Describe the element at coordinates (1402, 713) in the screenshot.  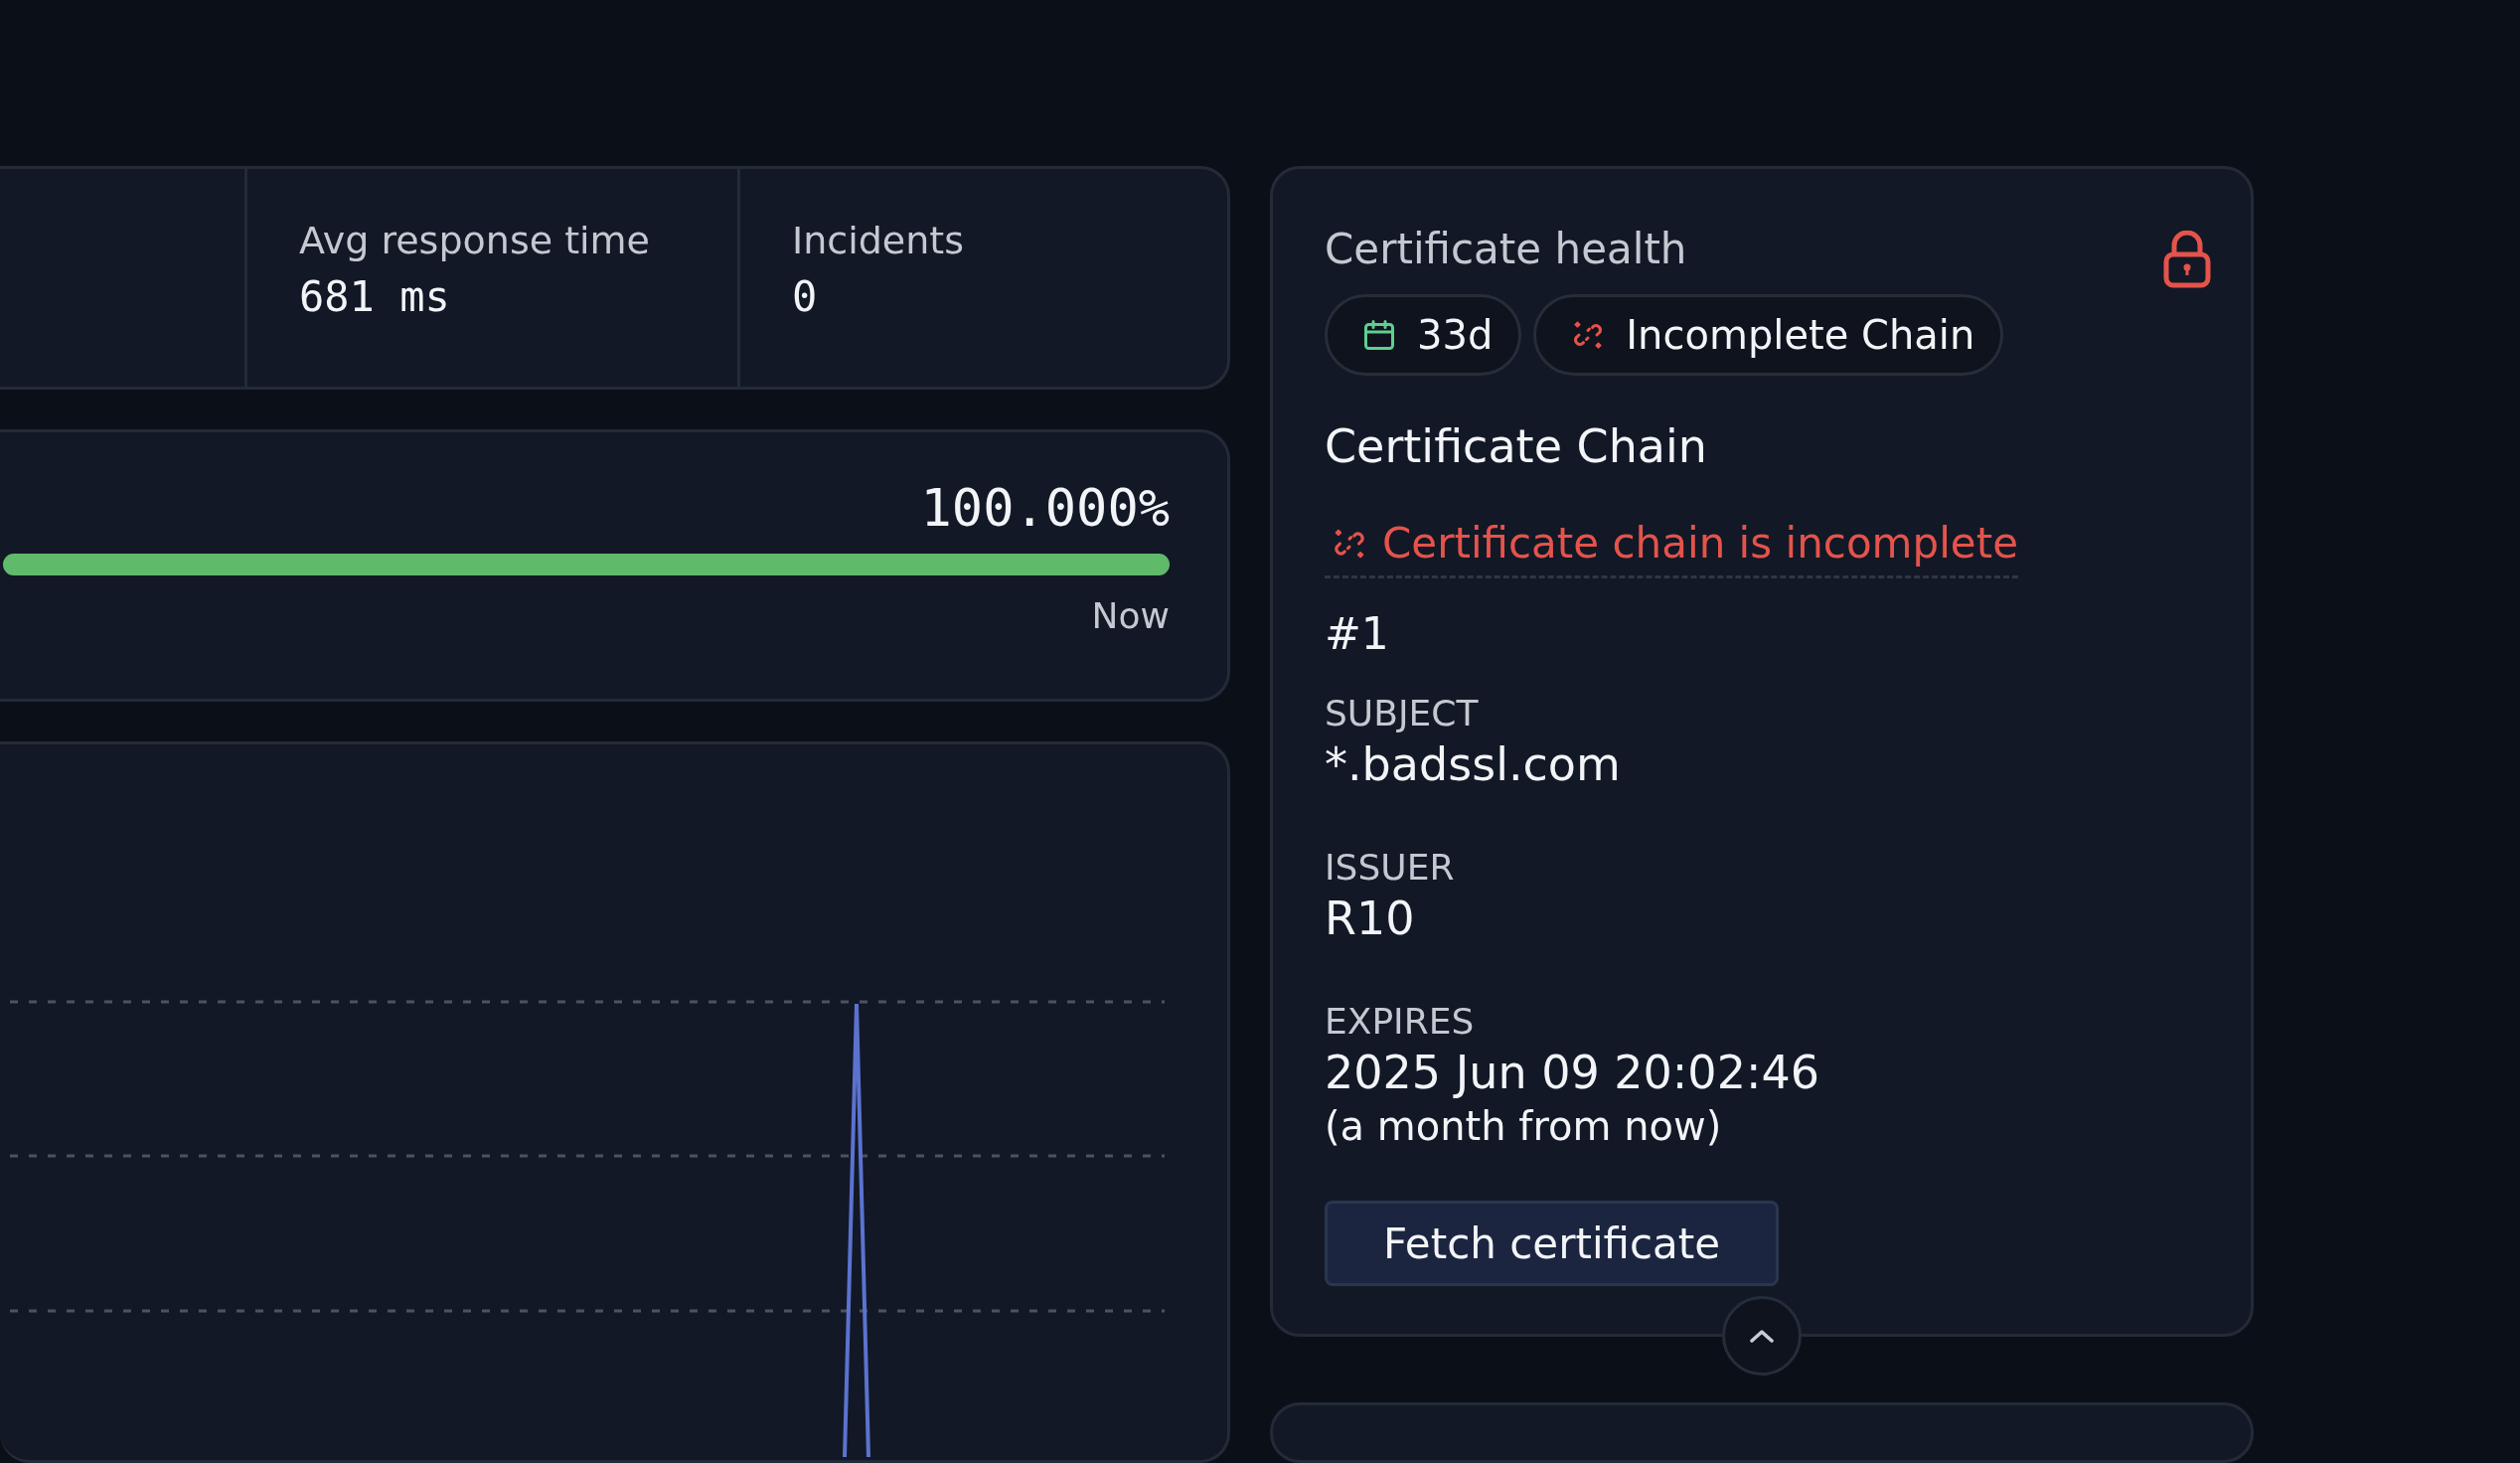
I see `field-label: SUBJECT` at that location.